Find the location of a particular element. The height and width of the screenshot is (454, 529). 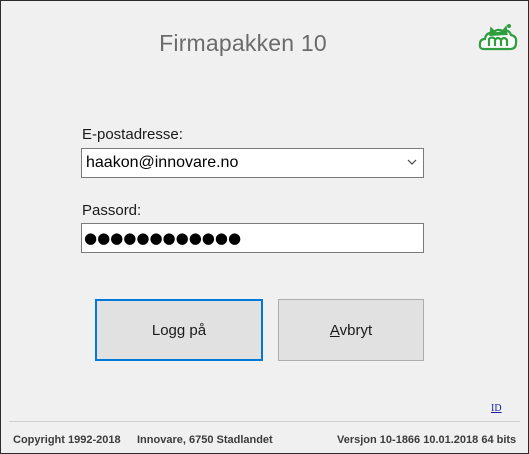

footer-divider is located at coordinates (264, 421).